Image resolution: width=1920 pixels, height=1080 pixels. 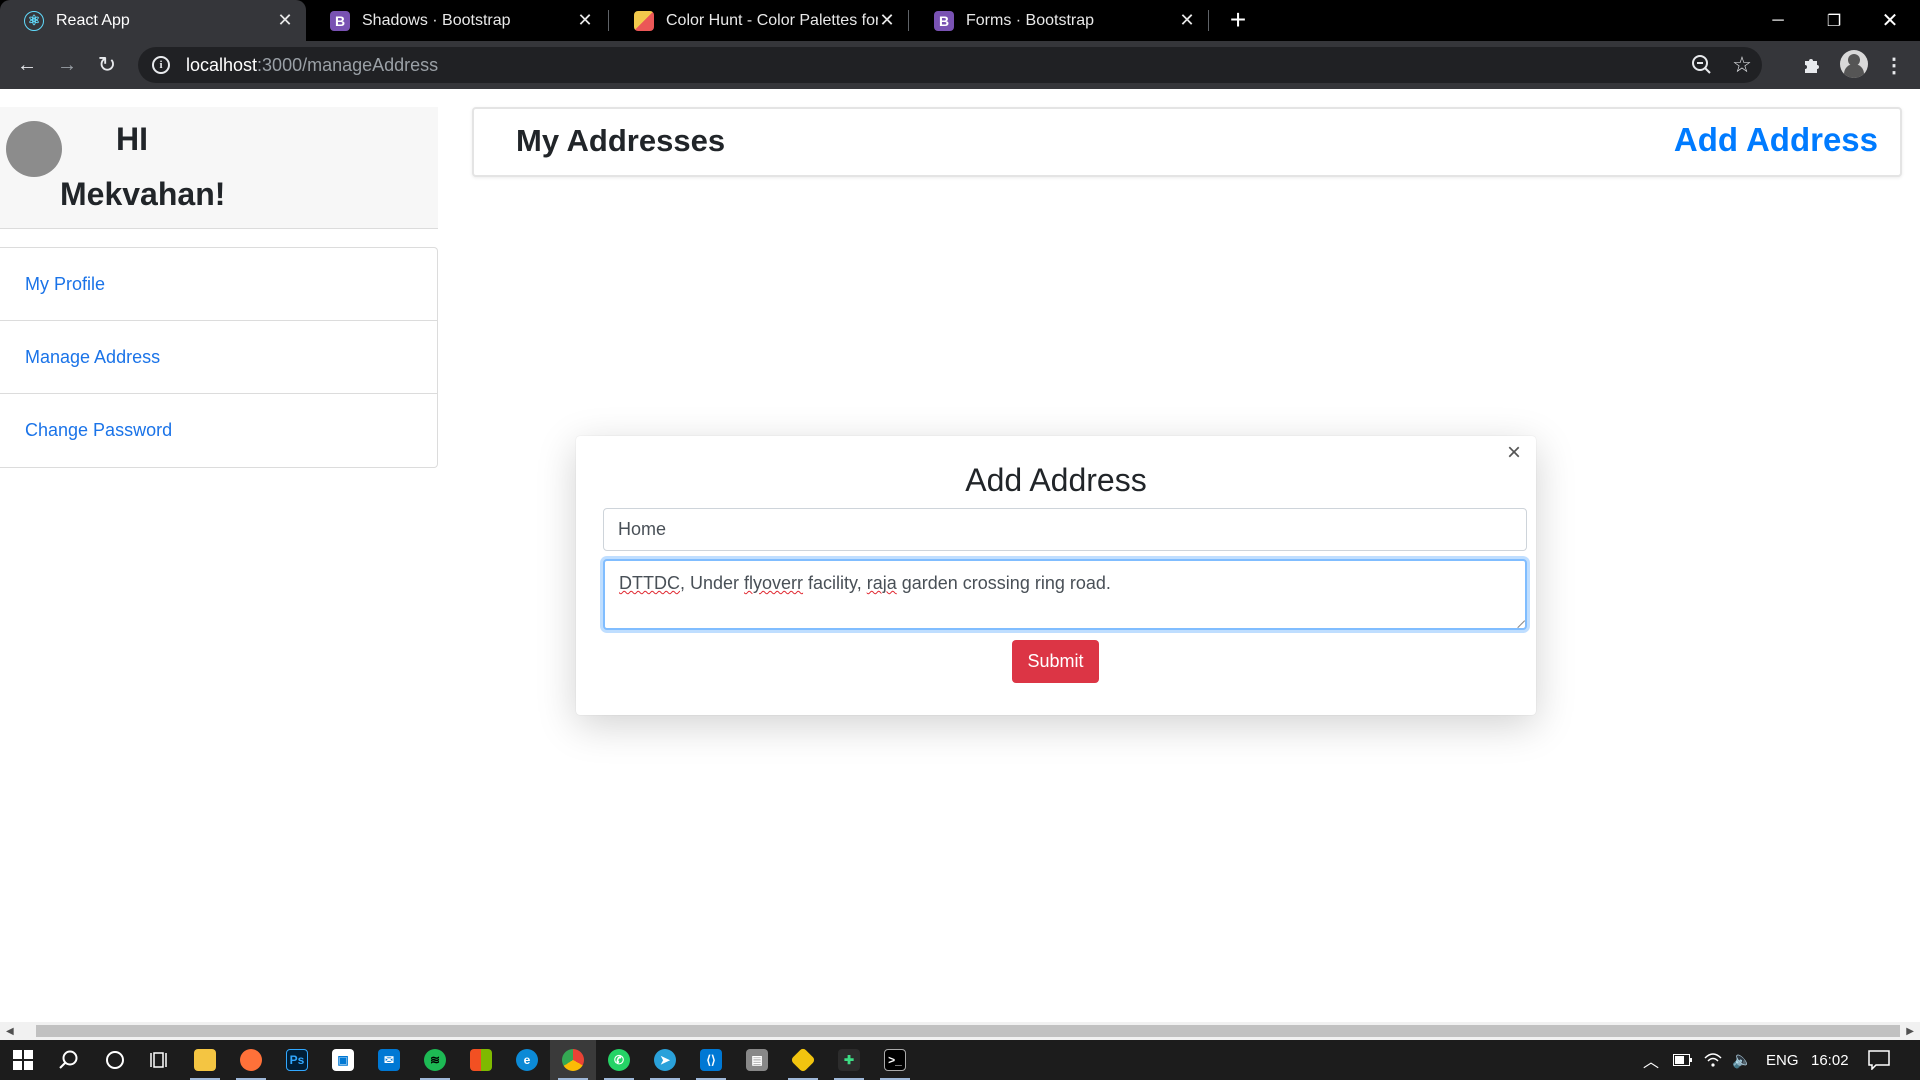 I want to click on tab-shadows-bootstrap: B Shadows · Bootstrap ✕, so click(x=456, y=20).